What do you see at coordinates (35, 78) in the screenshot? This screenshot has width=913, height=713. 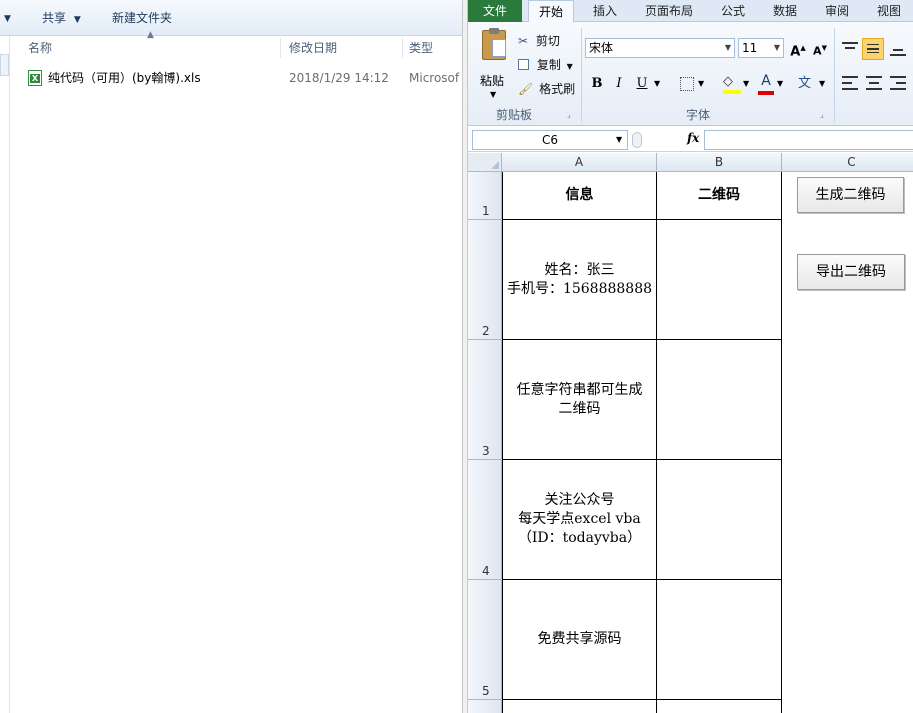 I see `excel-file-icon: X` at bounding box center [35, 78].